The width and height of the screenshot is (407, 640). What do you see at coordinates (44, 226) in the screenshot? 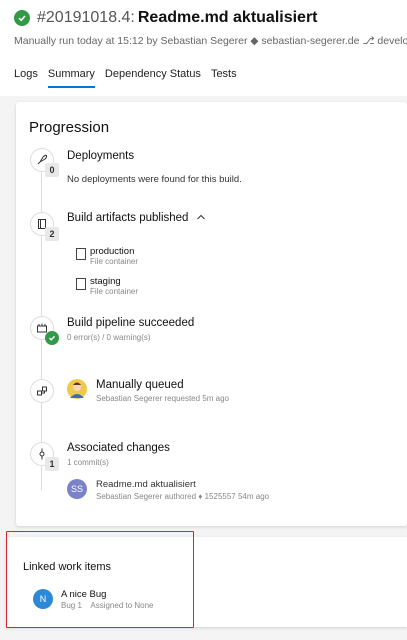
I see `artifacts-node: 2` at bounding box center [44, 226].